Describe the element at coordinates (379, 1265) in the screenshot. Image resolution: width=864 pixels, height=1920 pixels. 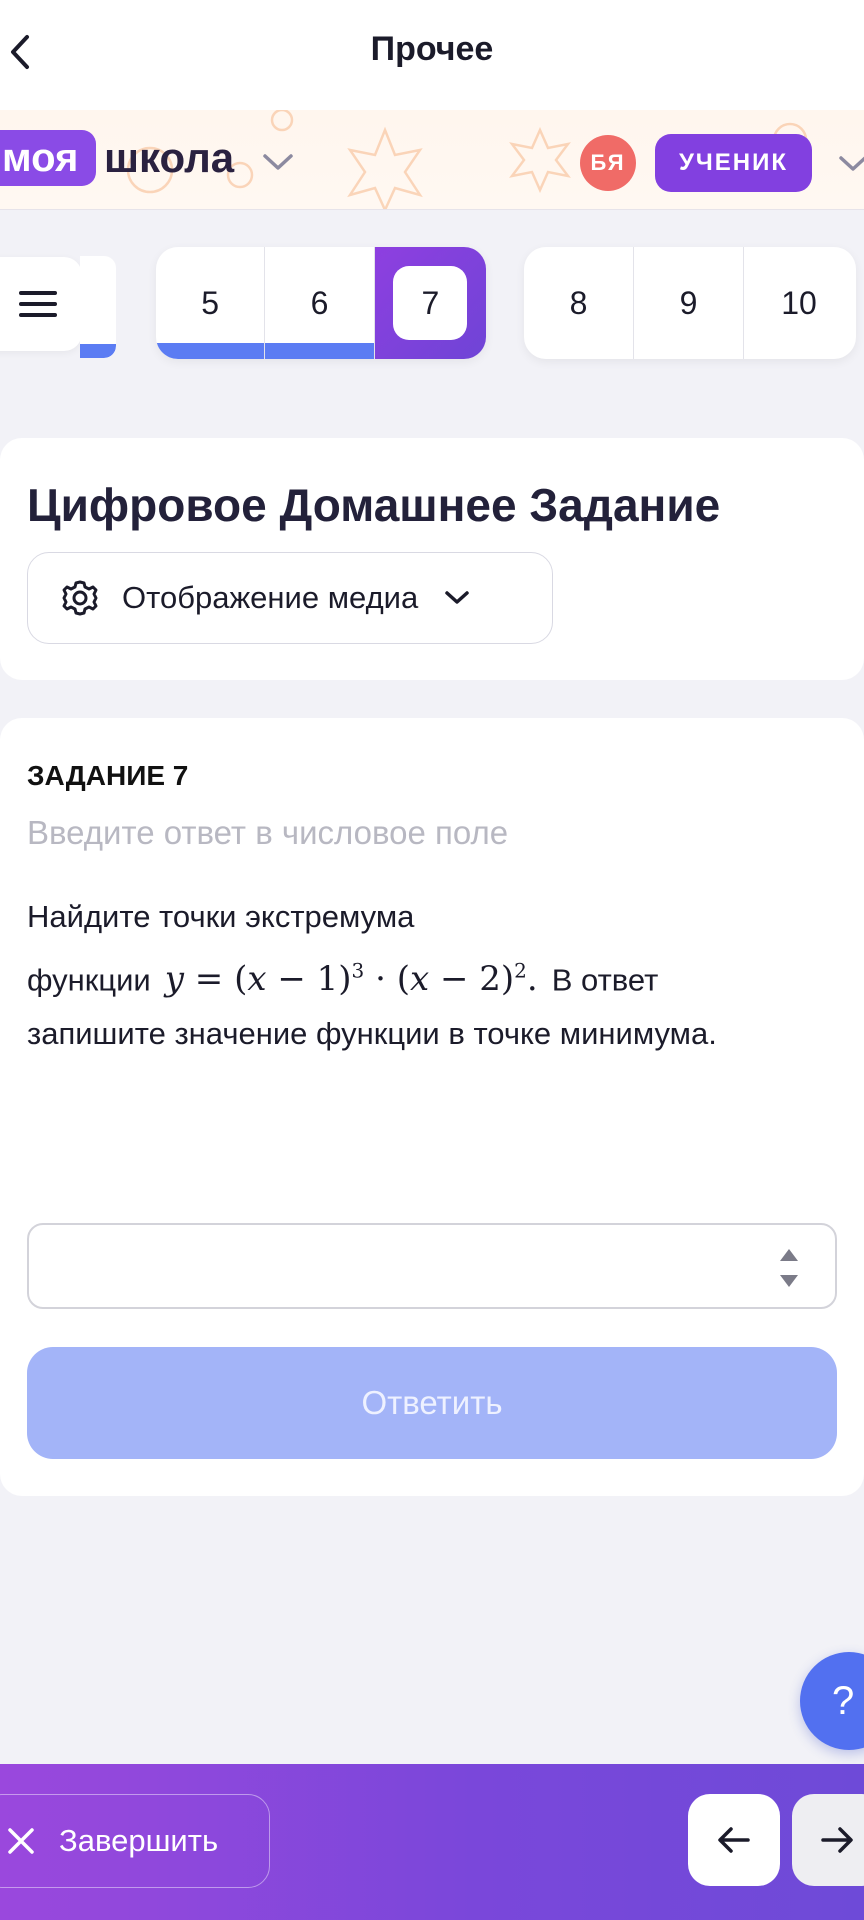
I see `answer-input` at that location.